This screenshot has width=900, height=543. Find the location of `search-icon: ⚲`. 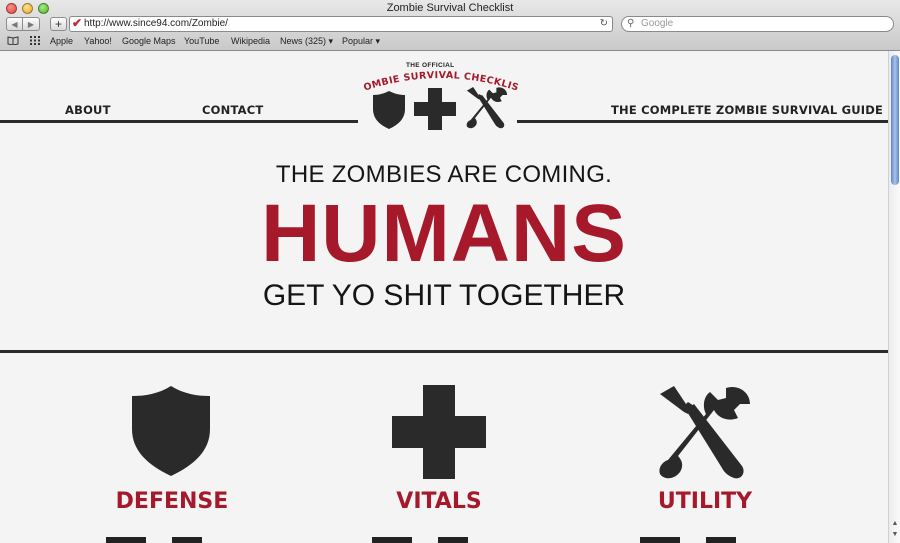

search-icon: ⚲ is located at coordinates (631, 23).